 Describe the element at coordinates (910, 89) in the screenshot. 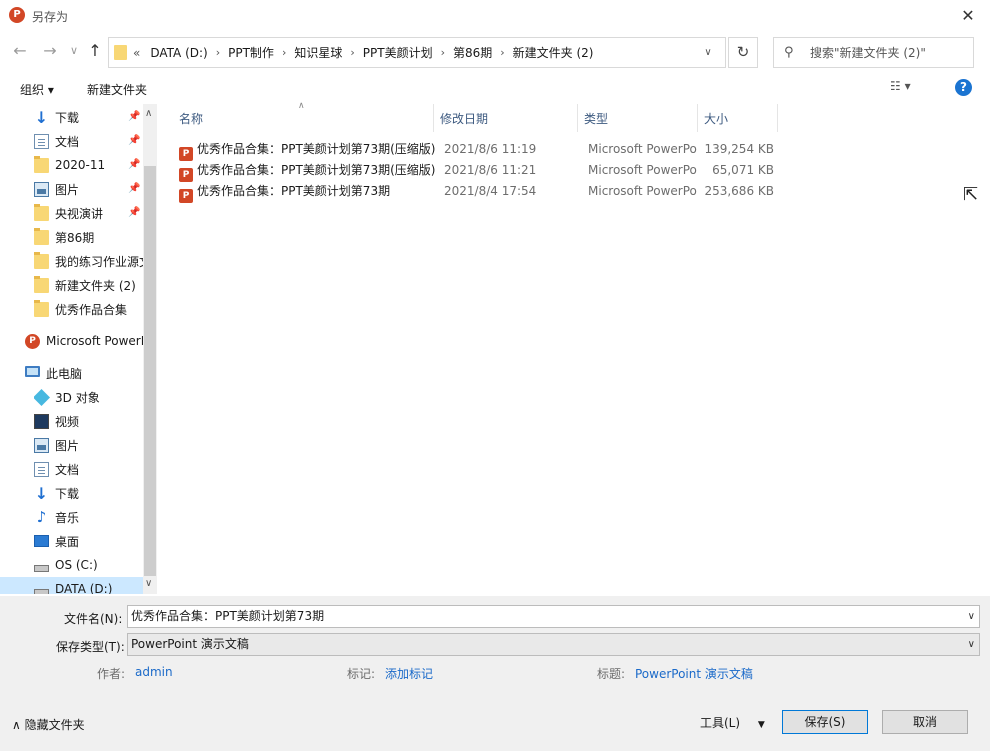

I see `view-options-icon: ☷ ▾` at that location.